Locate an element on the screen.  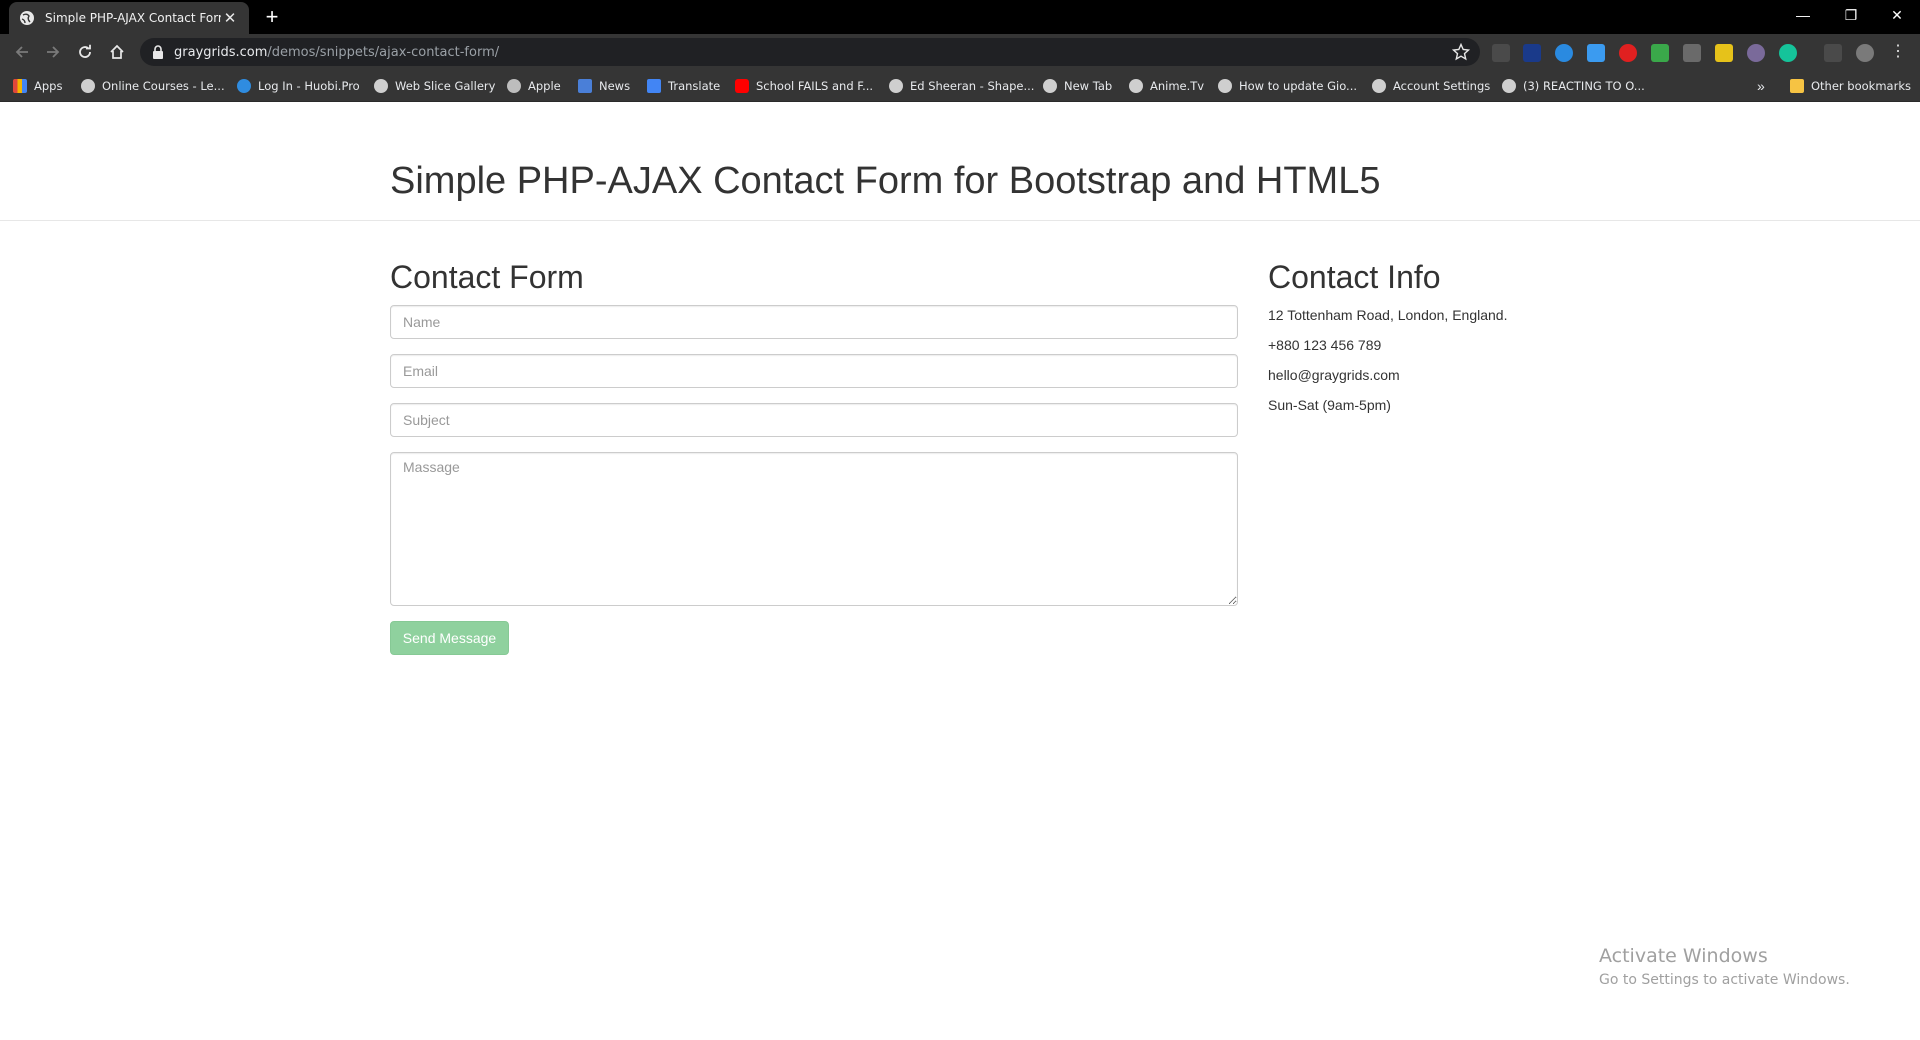
contact-info-heading: Contact Info is located at coordinates (1354, 277).